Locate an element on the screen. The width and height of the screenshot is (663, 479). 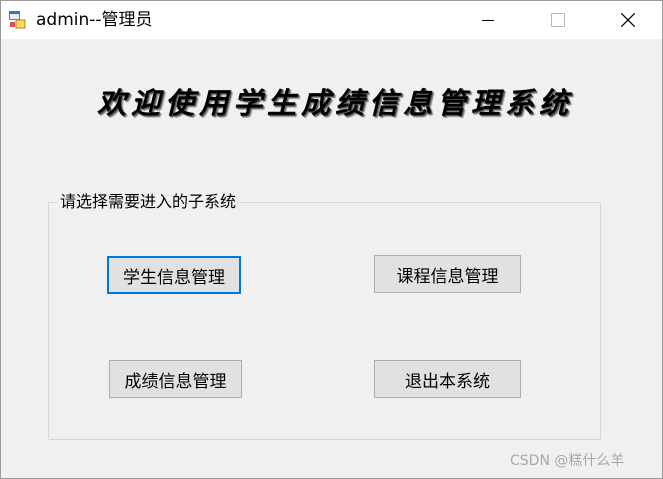
course-info-button: 课程信息管理 is located at coordinates (447, 274).